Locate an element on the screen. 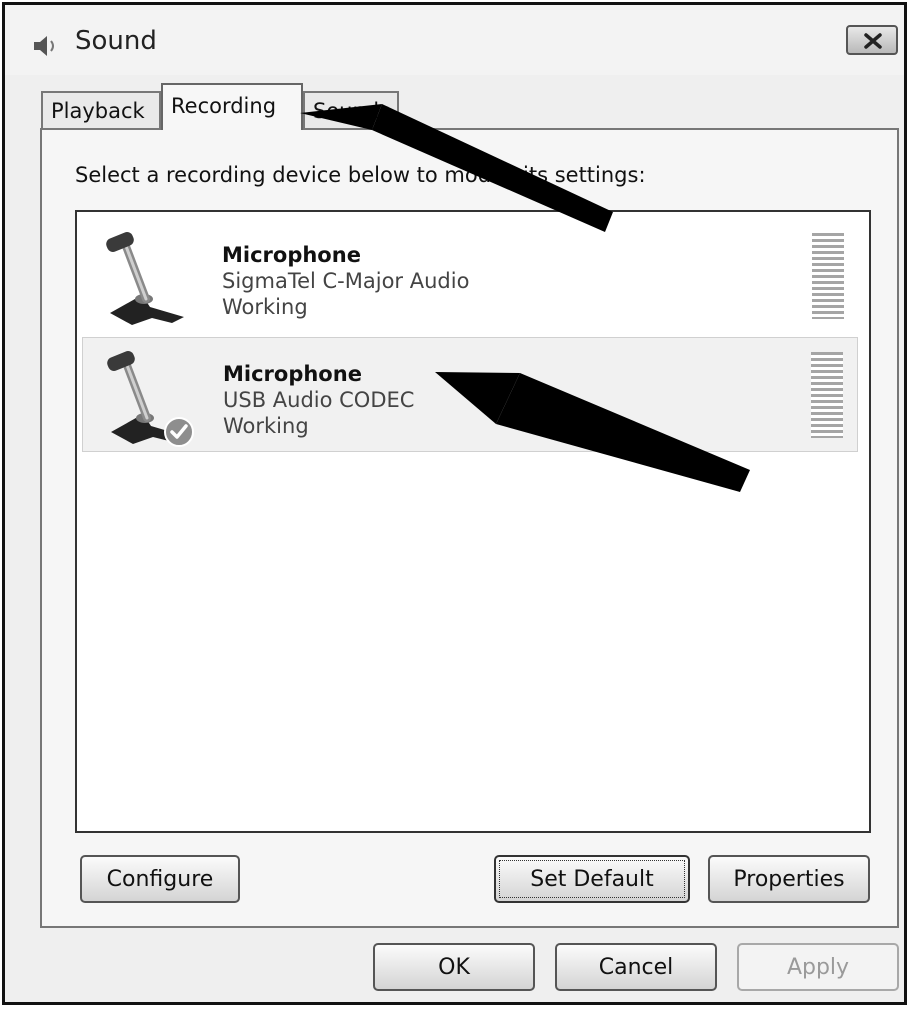  configure-button: Configure is located at coordinates (160, 879).